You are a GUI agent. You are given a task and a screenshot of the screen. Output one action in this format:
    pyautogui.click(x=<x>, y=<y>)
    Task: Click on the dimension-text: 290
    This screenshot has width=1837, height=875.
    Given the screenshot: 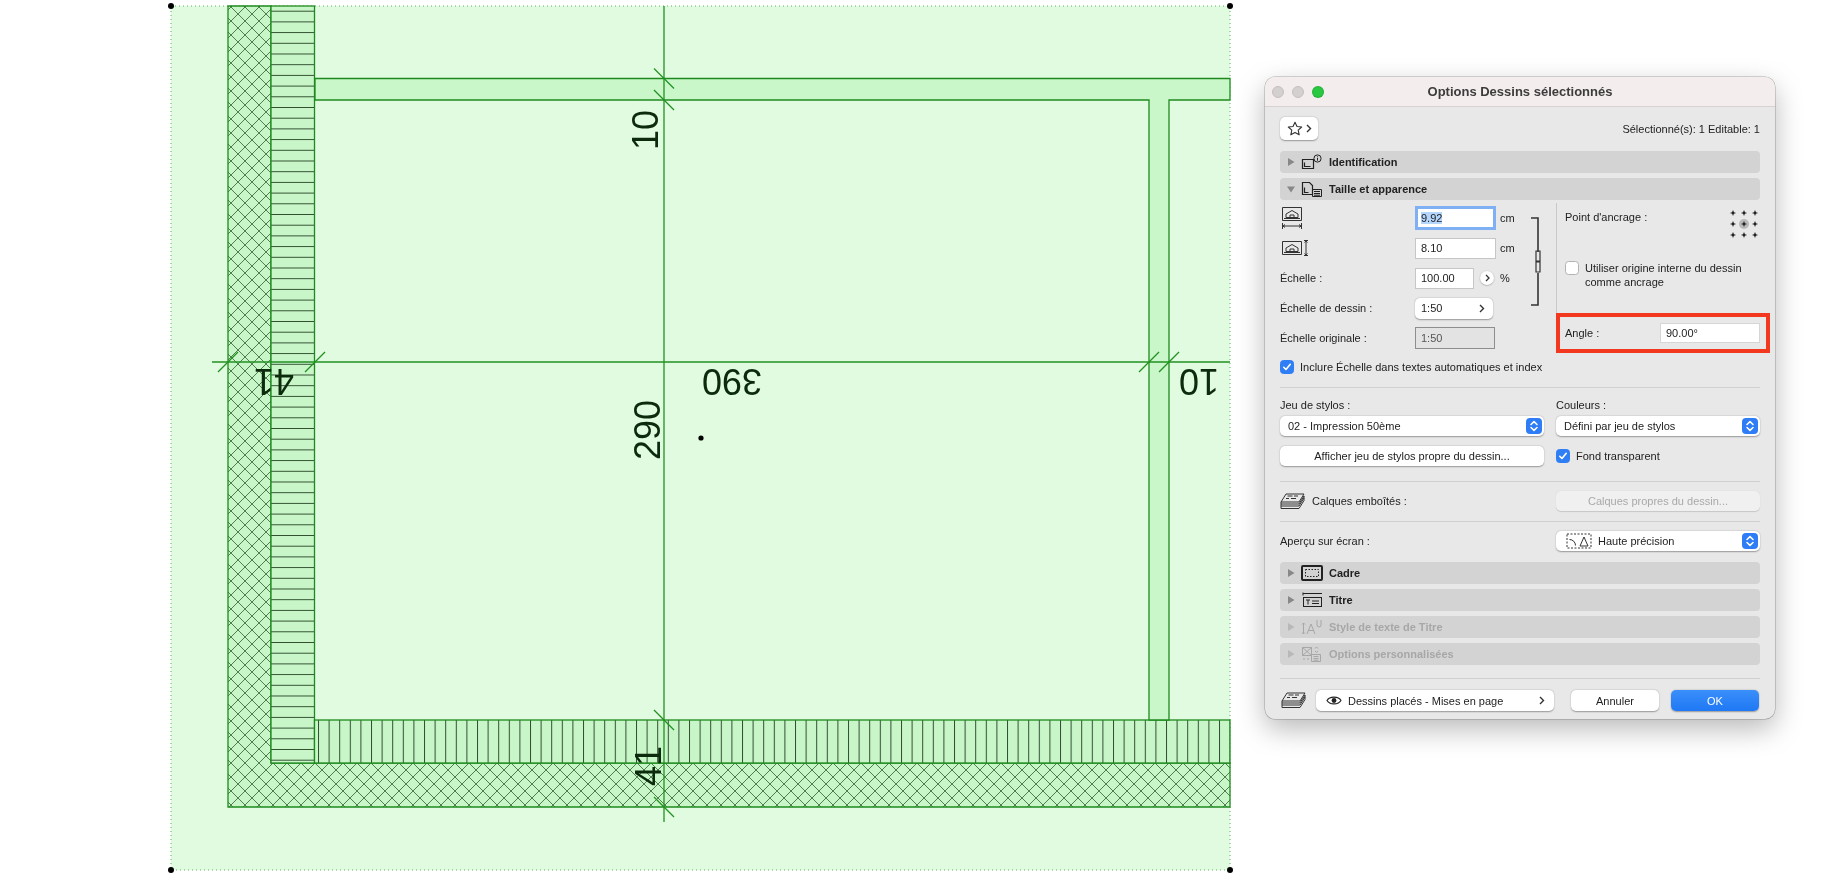 What is the action you would take?
    pyautogui.click(x=647, y=430)
    